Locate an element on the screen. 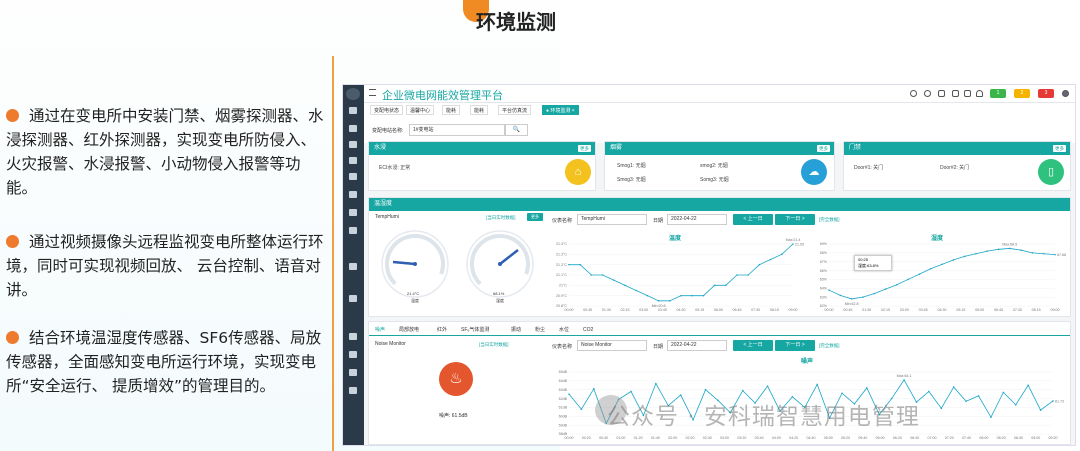 This screenshot has height=451, width=1080. nav-home-icon is located at coordinates (353, 110).